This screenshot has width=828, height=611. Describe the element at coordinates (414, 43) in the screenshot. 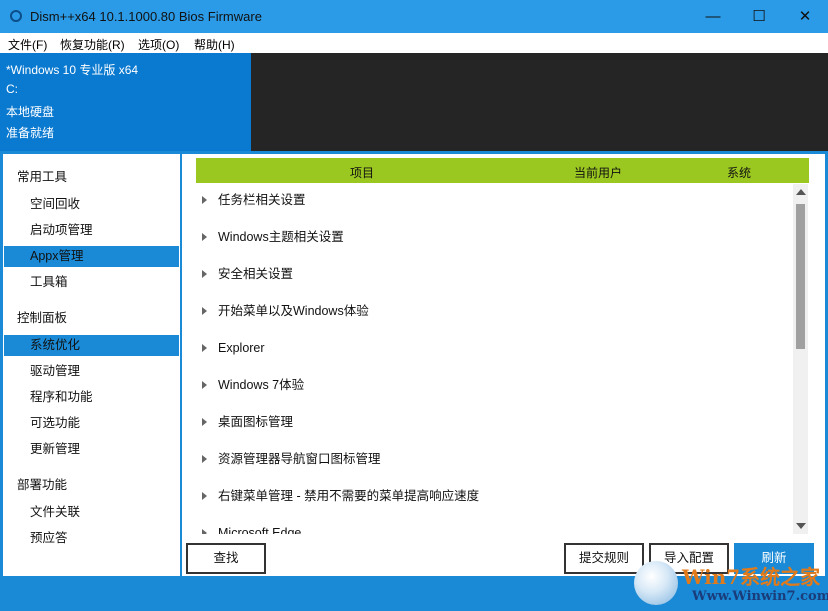

I see `menu-bar: 文件(F) 恢复功能(R) 选项(O) 帮助(H)` at that location.